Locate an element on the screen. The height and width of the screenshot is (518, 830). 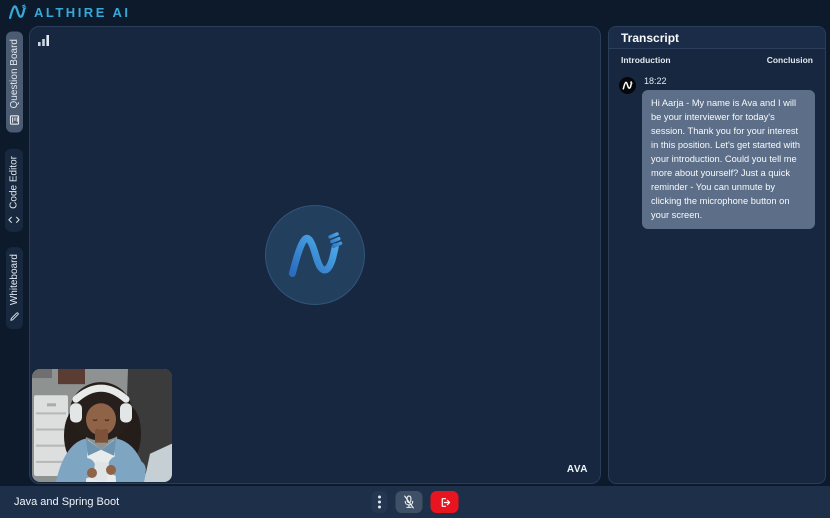
sidebar-item-label: Question Board is located at coordinates (14, 74).